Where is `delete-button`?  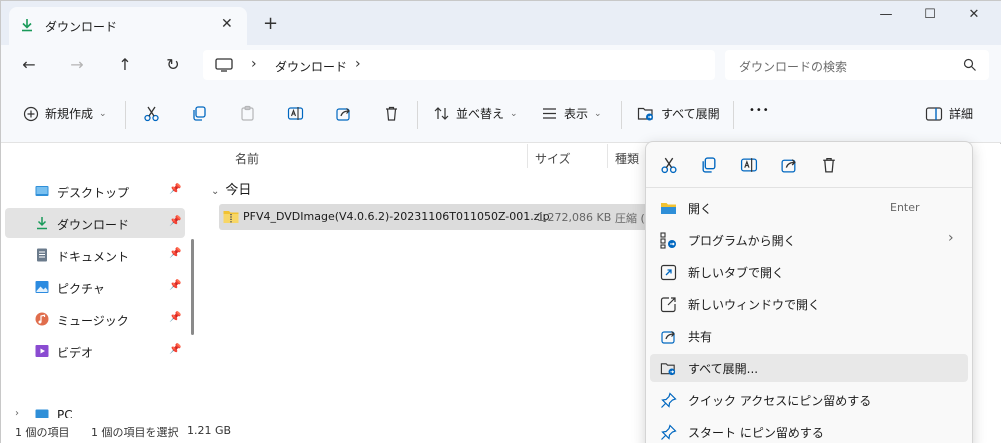
delete-button is located at coordinates (391, 113).